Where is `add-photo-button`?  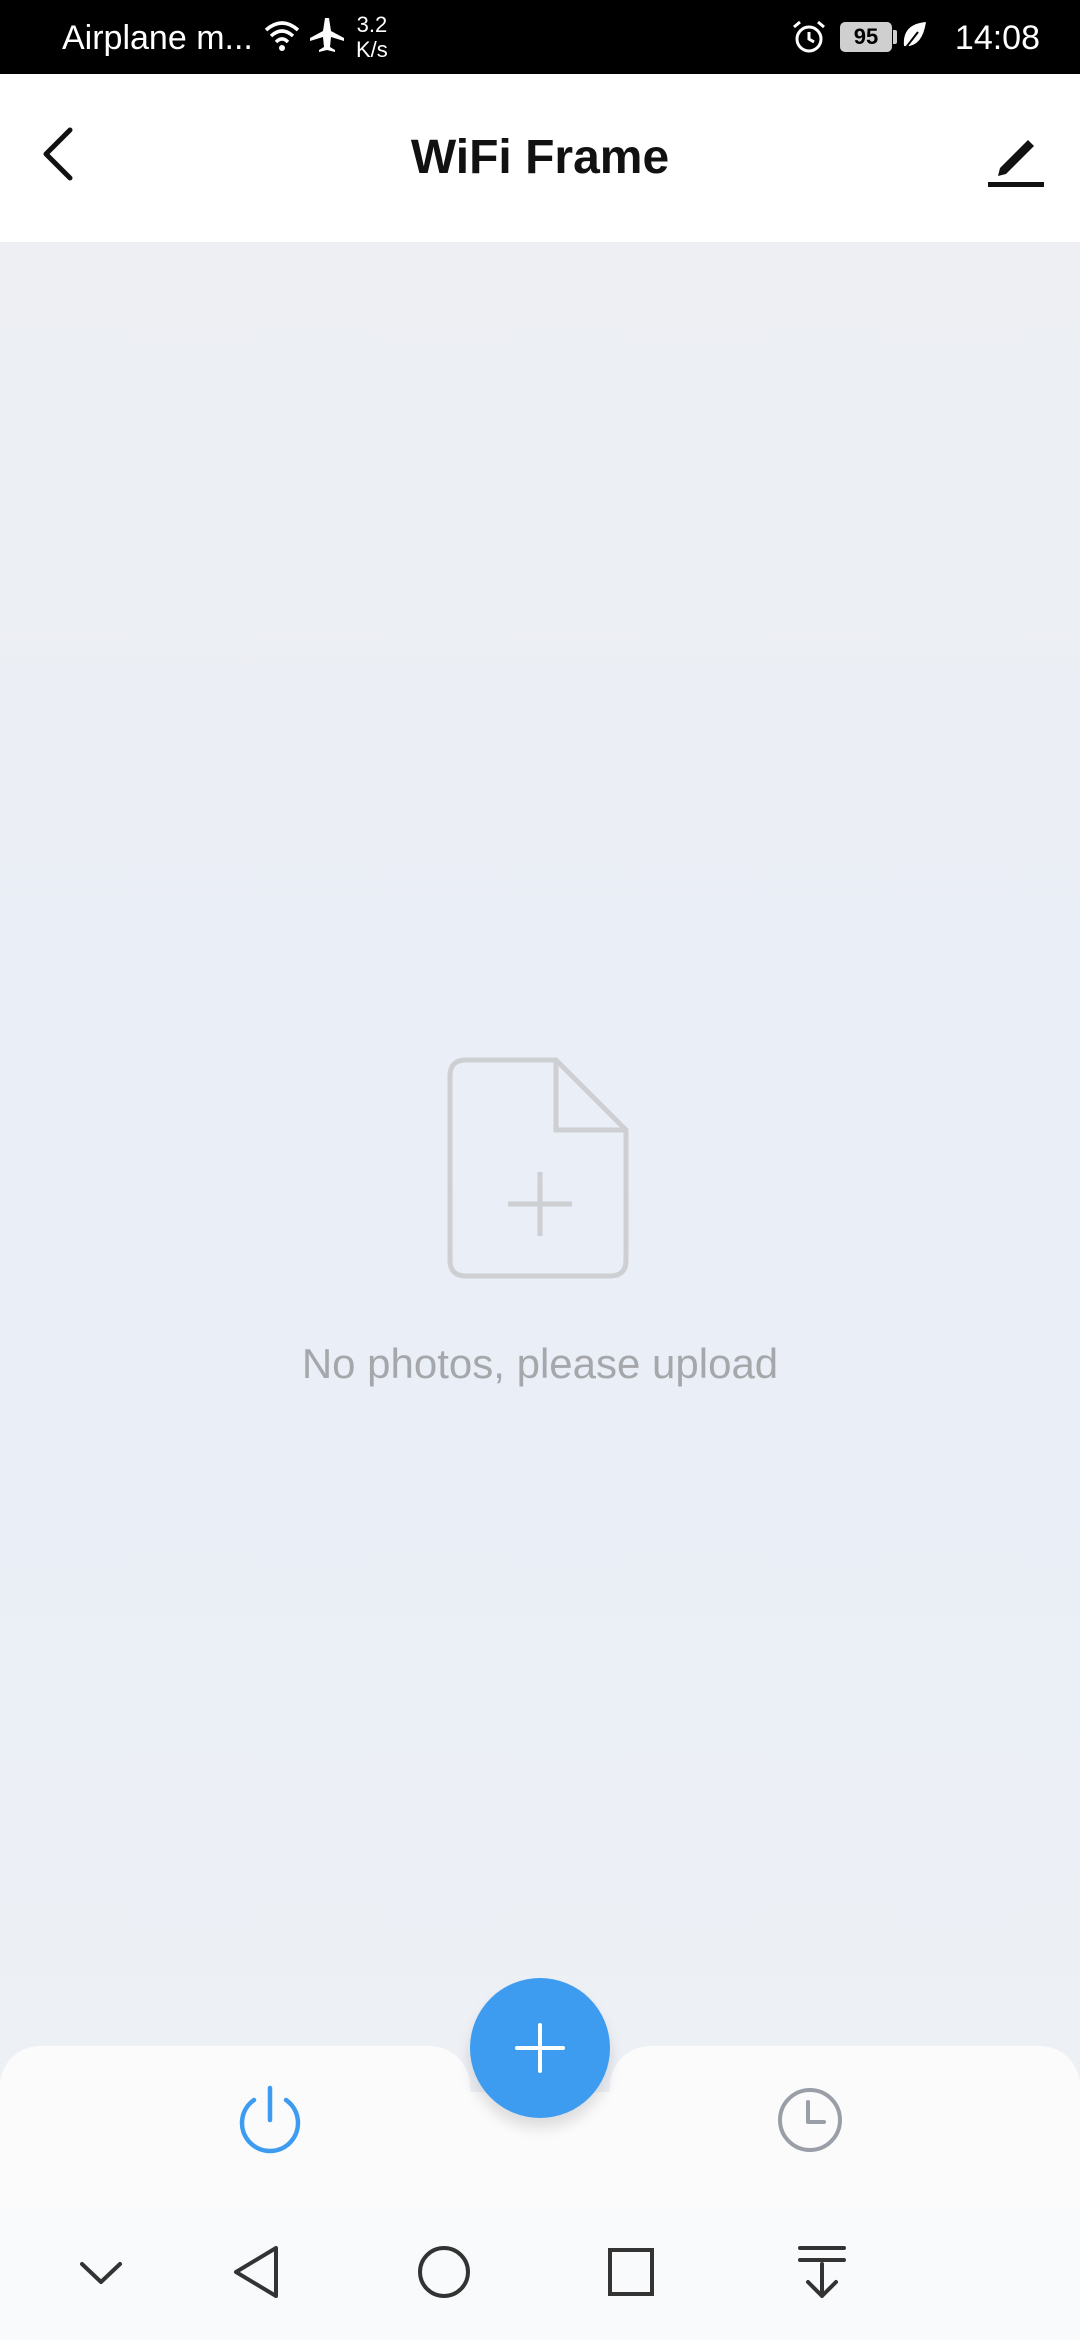 add-photo-button is located at coordinates (540, 2048).